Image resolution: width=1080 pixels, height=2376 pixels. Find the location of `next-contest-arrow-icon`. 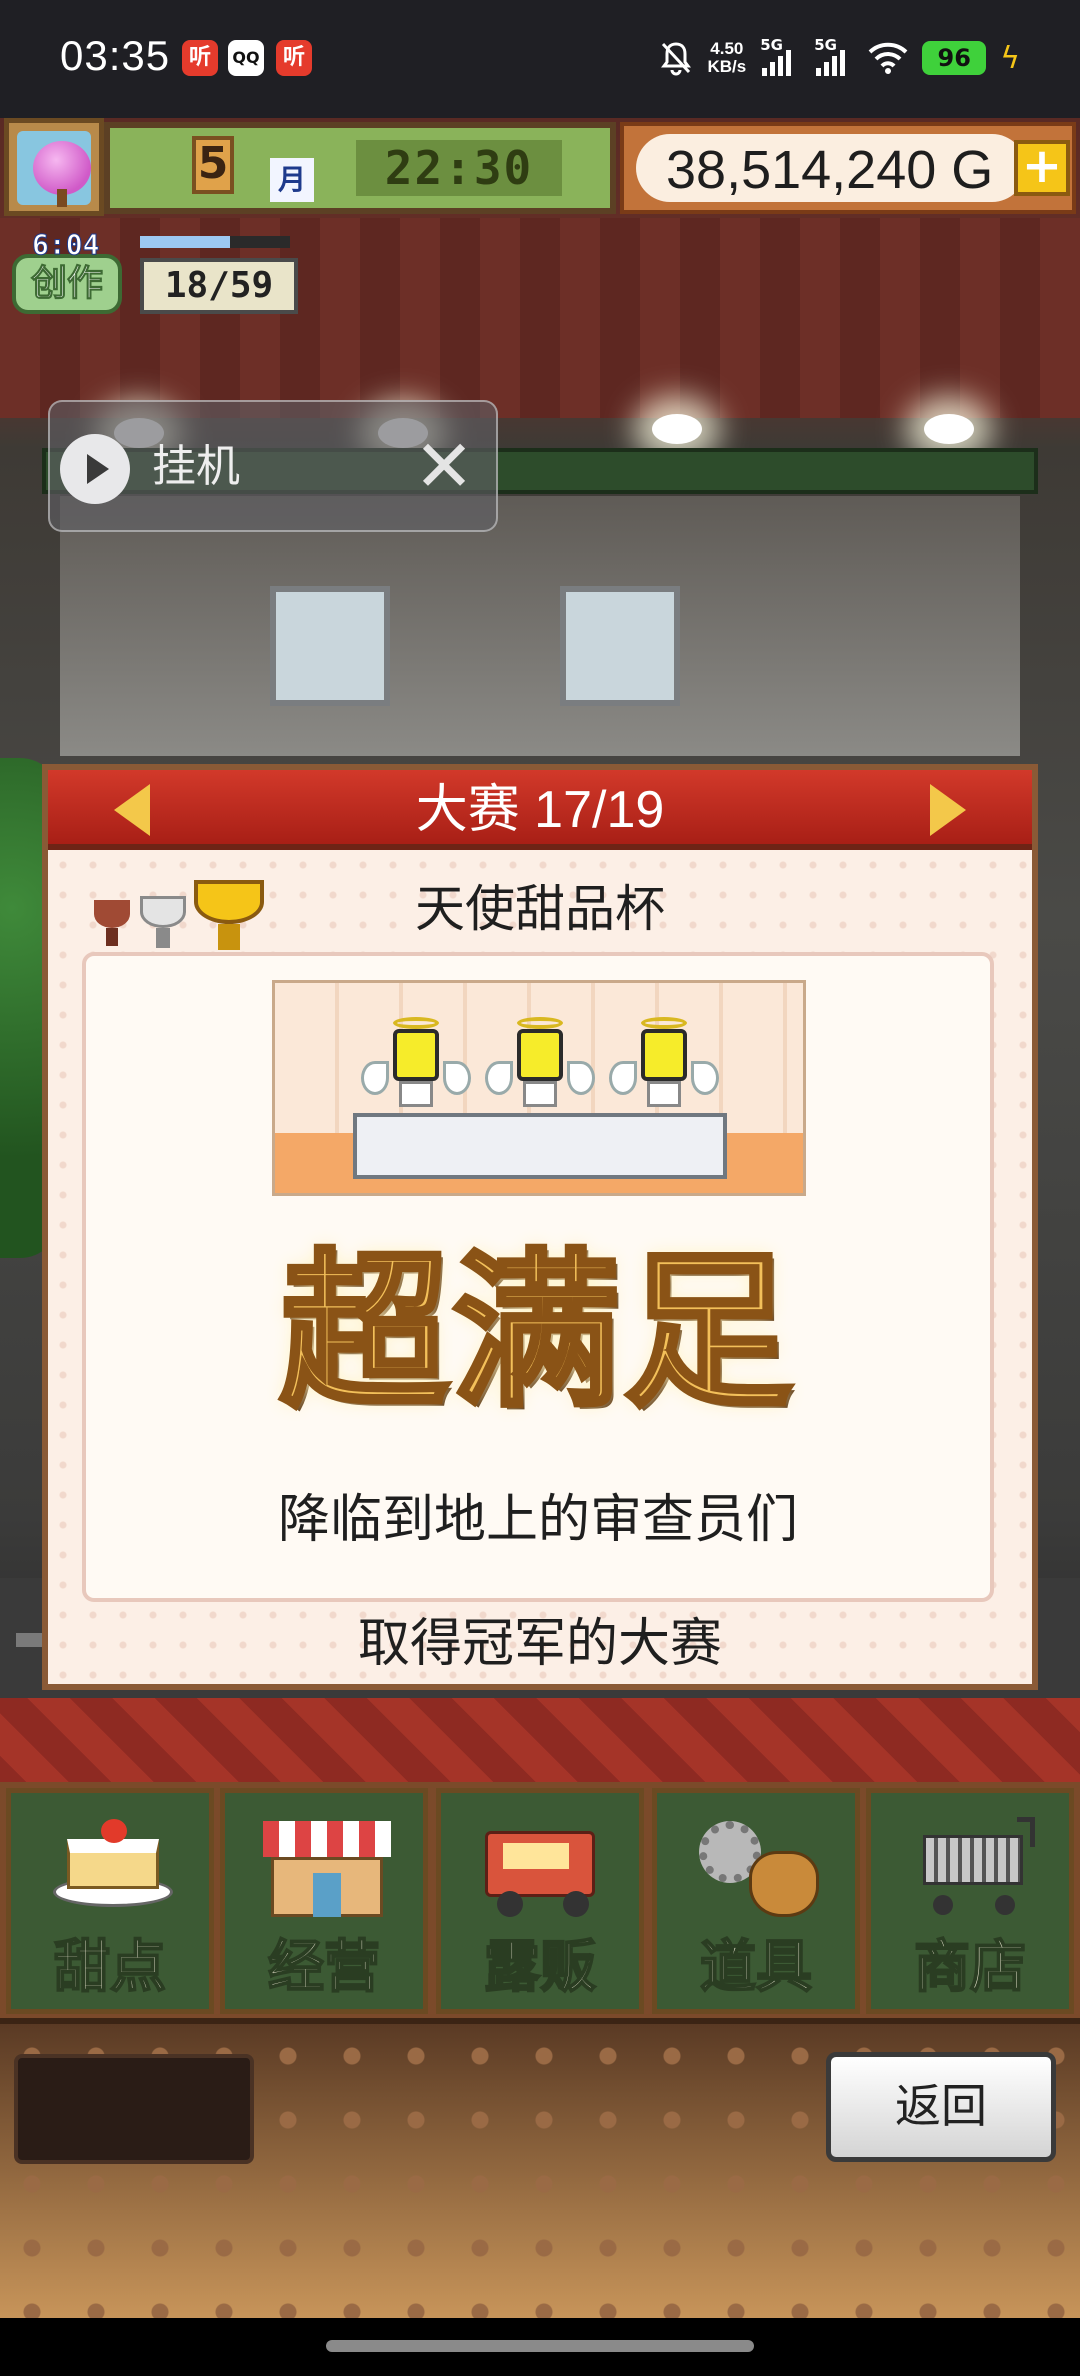

next-contest-arrow-icon is located at coordinates (948, 810).